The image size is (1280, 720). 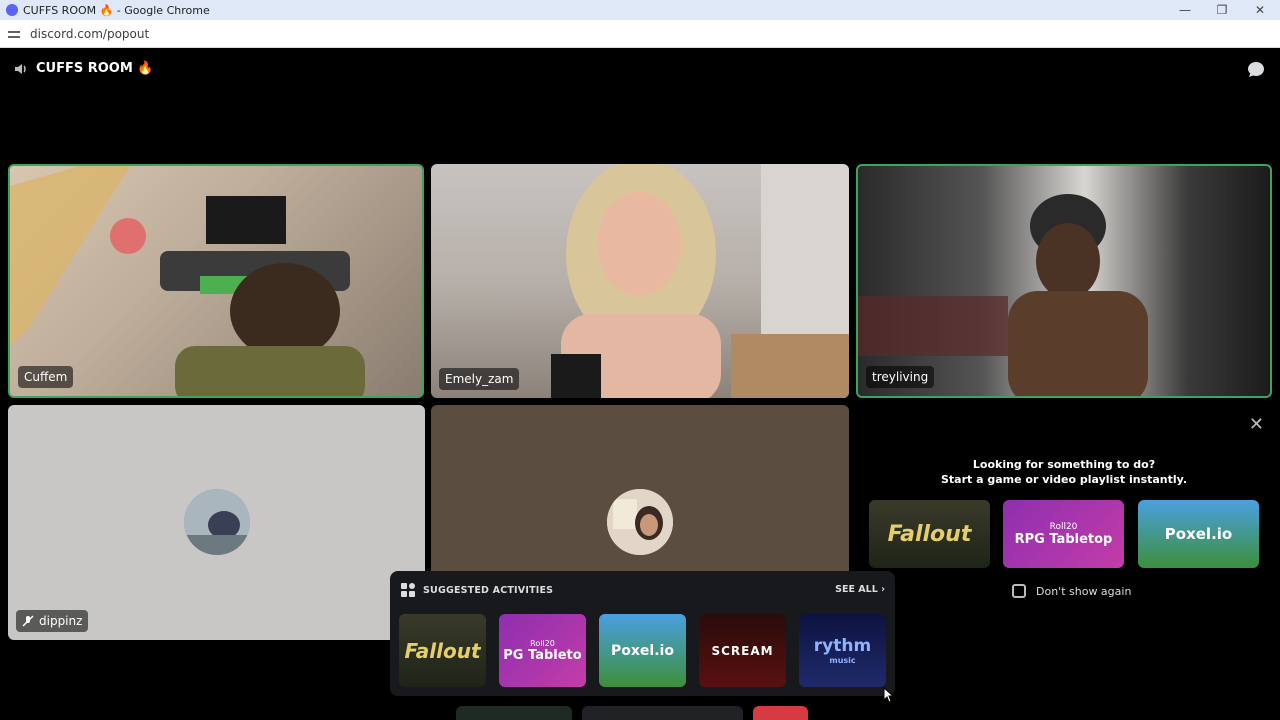 I want to click on cuffem-video-frame, so click(x=187, y=281).